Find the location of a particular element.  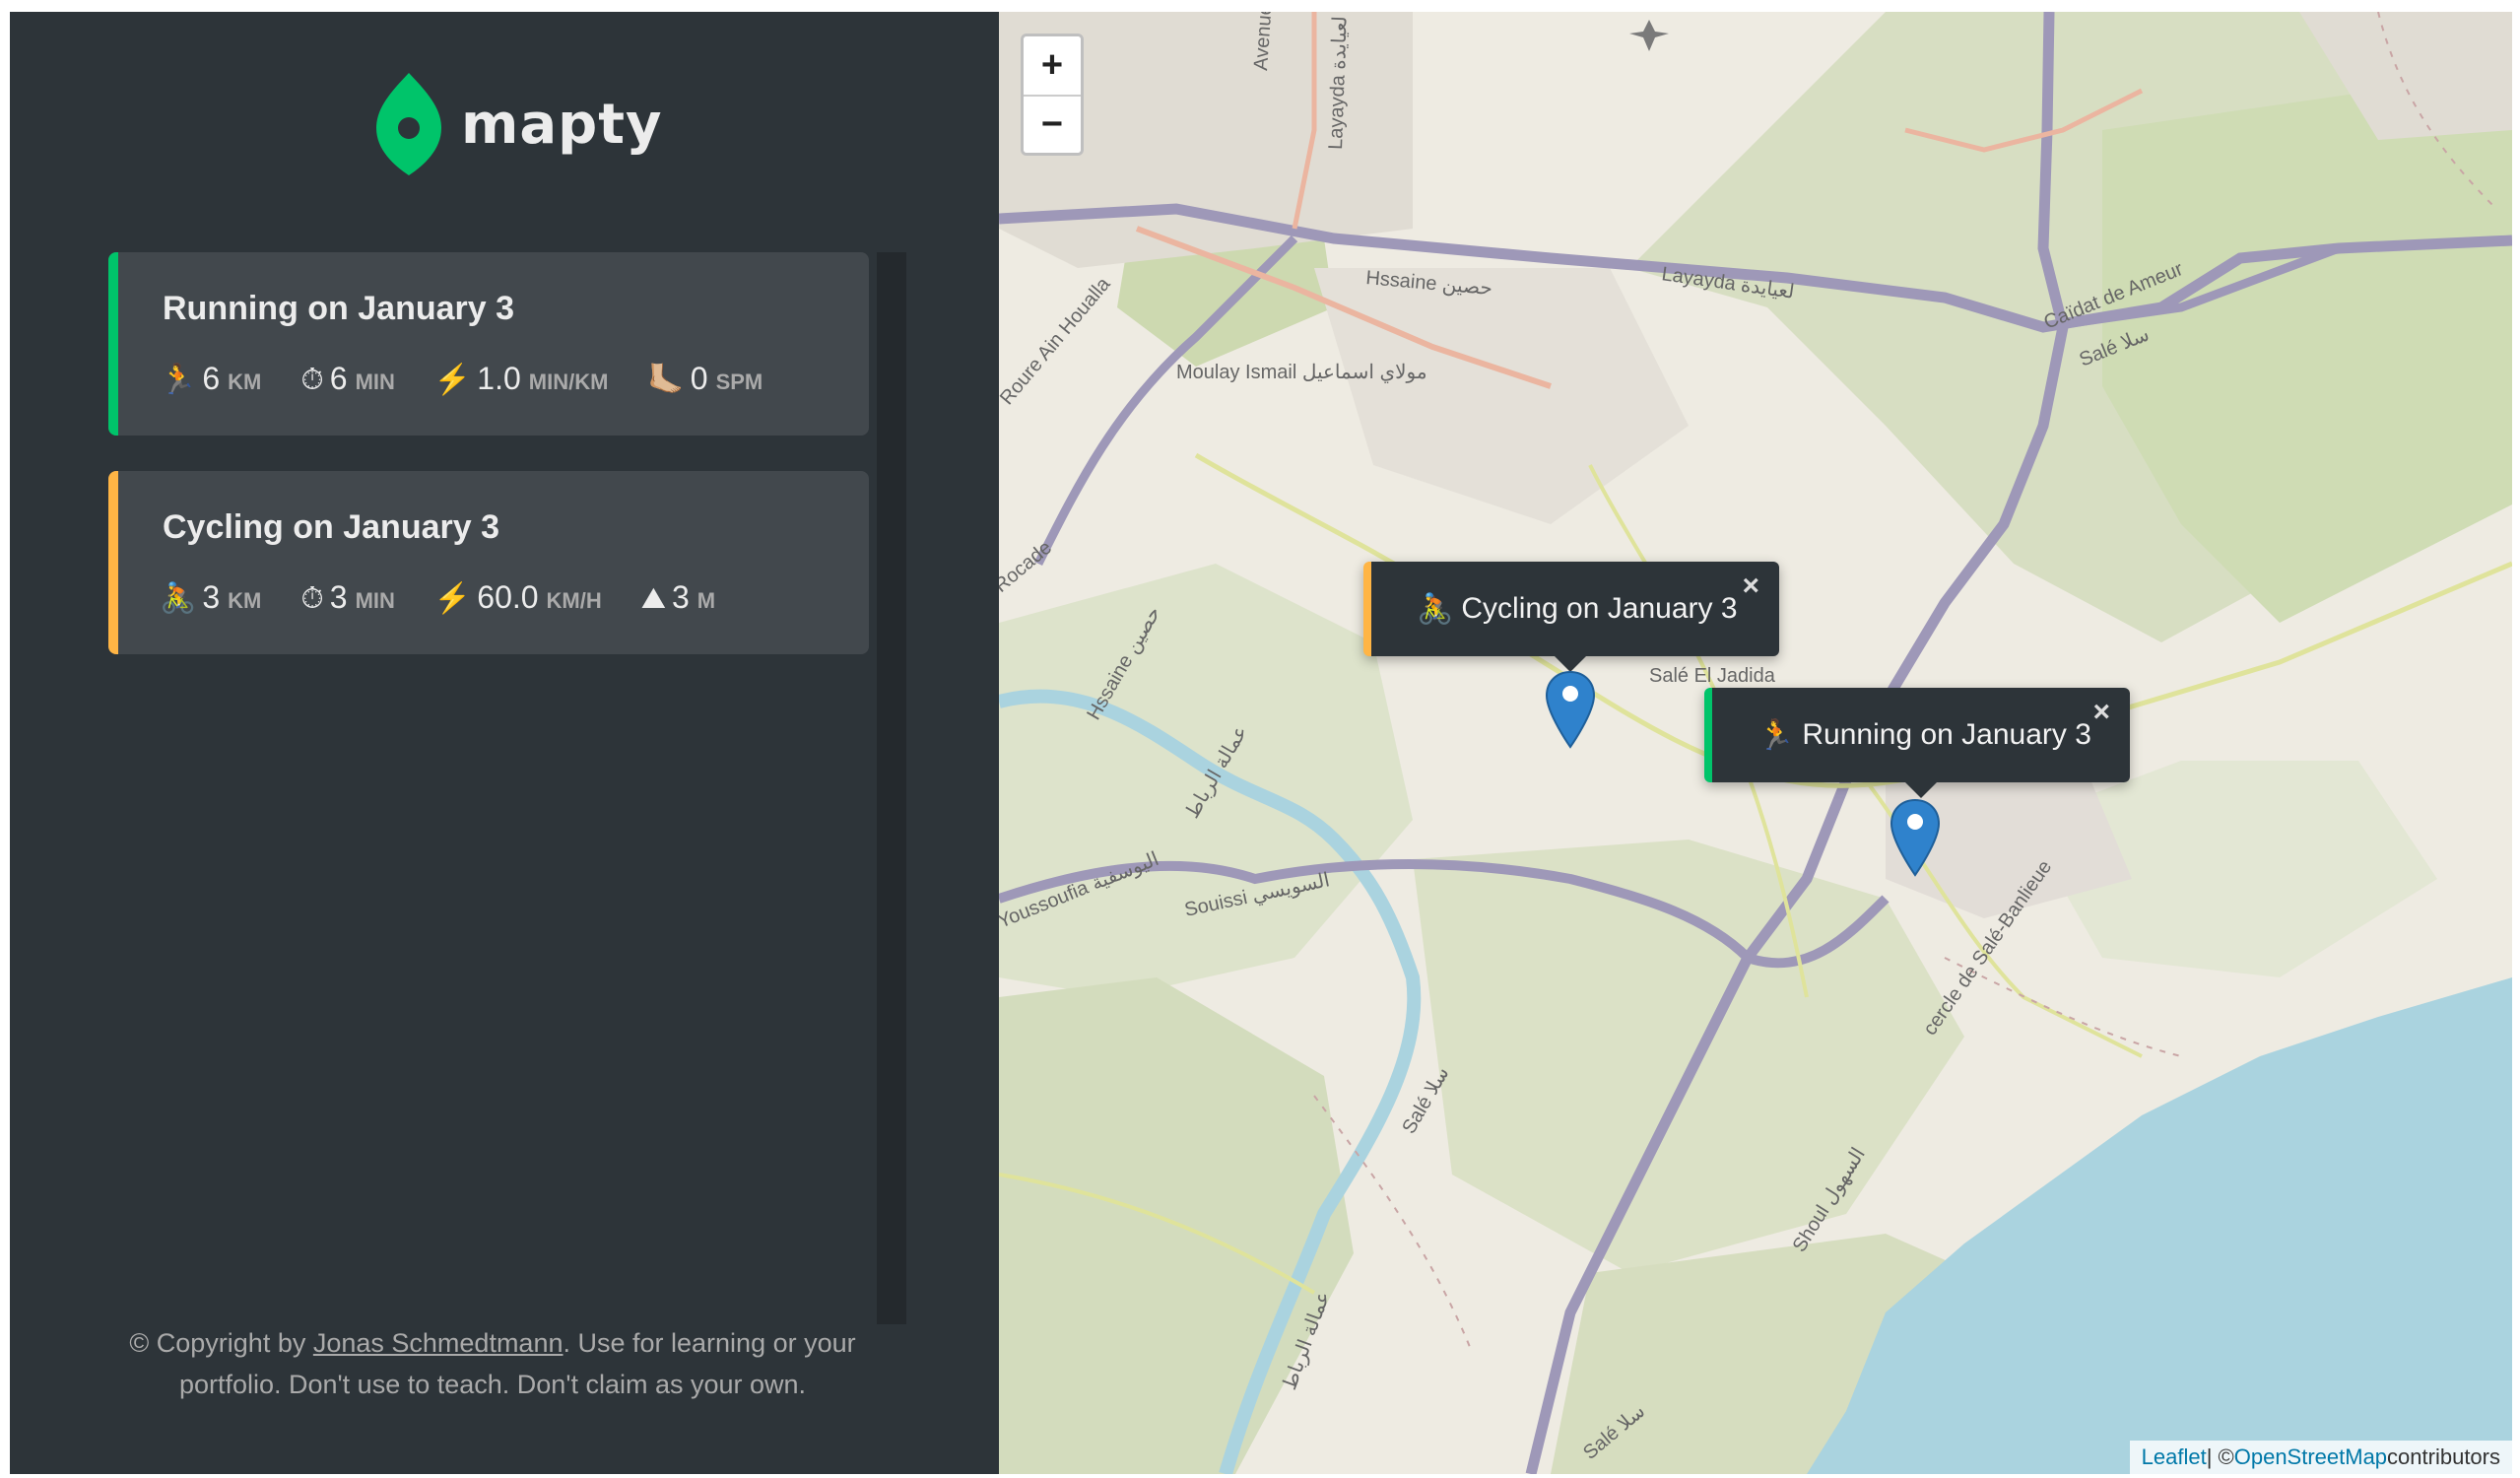

workout-detail-duration: ⏱ 6 min is located at coordinates (347, 379).